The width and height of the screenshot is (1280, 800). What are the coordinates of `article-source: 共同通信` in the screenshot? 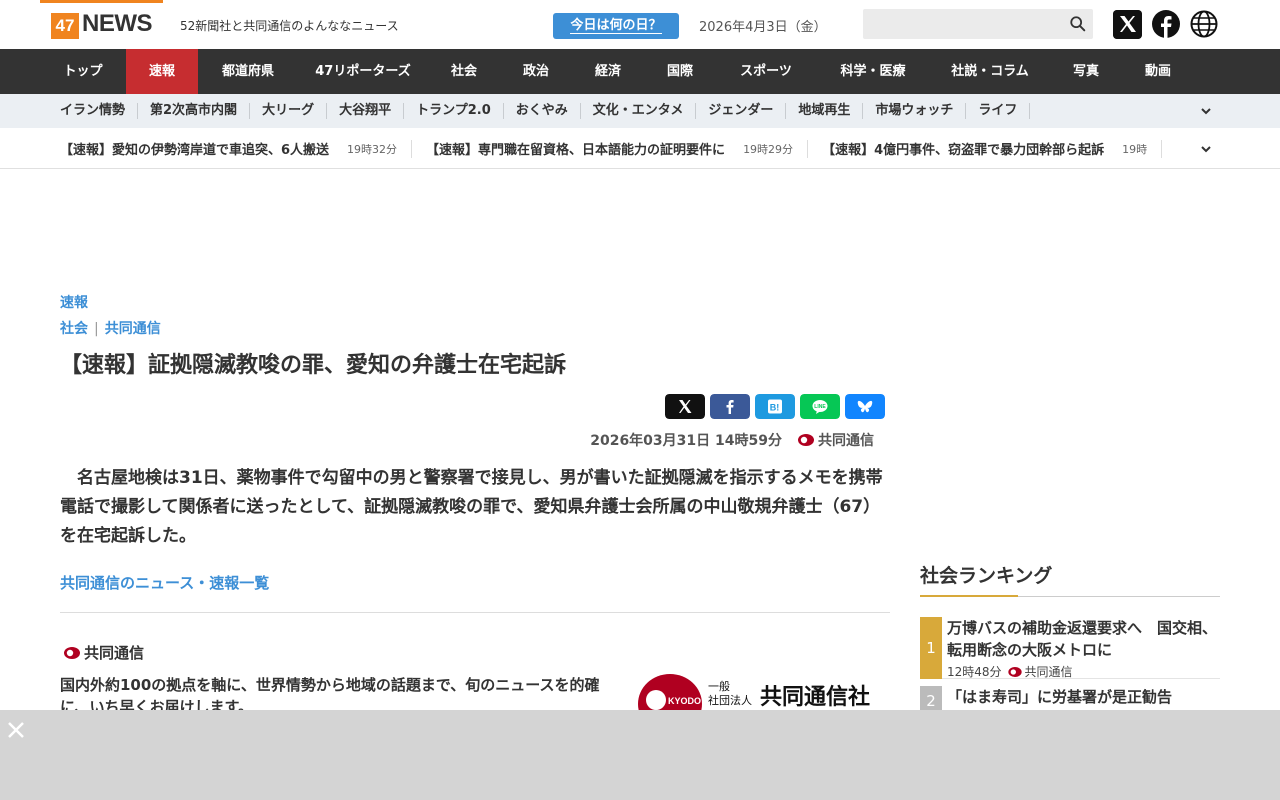 It's located at (846, 440).